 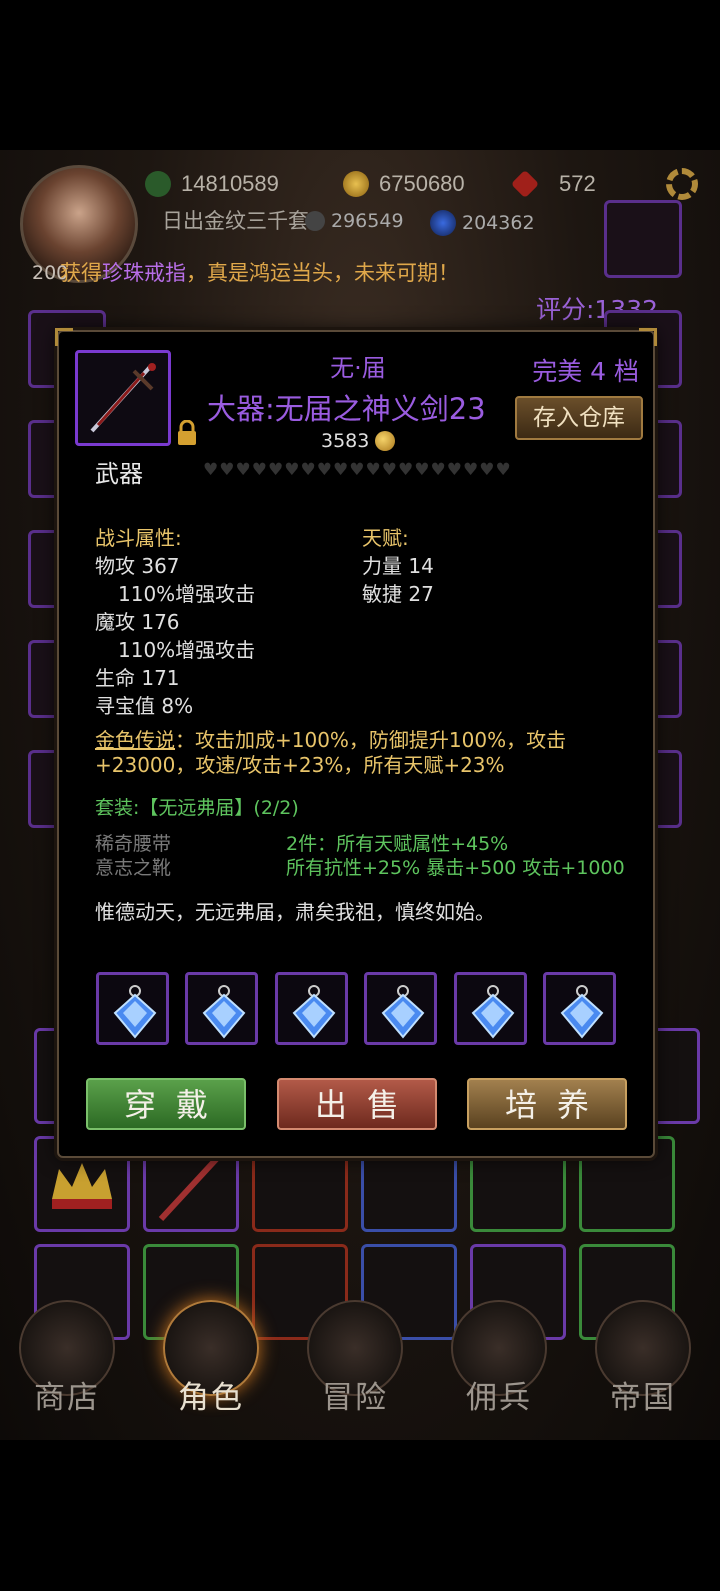 What do you see at coordinates (398, 594) in the screenshot?
I see `talent-agility: 敏捷 27` at bounding box center [398, 594].